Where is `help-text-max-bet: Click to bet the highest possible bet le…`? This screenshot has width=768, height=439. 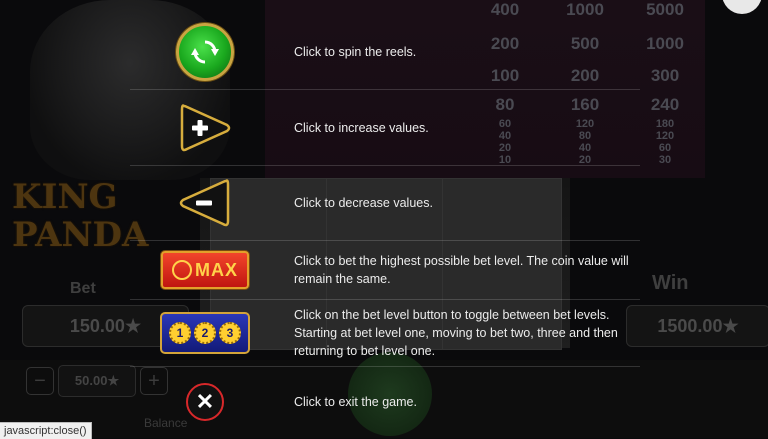
help-text-max-bet: Click to bet the highest possible bet le… is located at coordinates (461, 270).